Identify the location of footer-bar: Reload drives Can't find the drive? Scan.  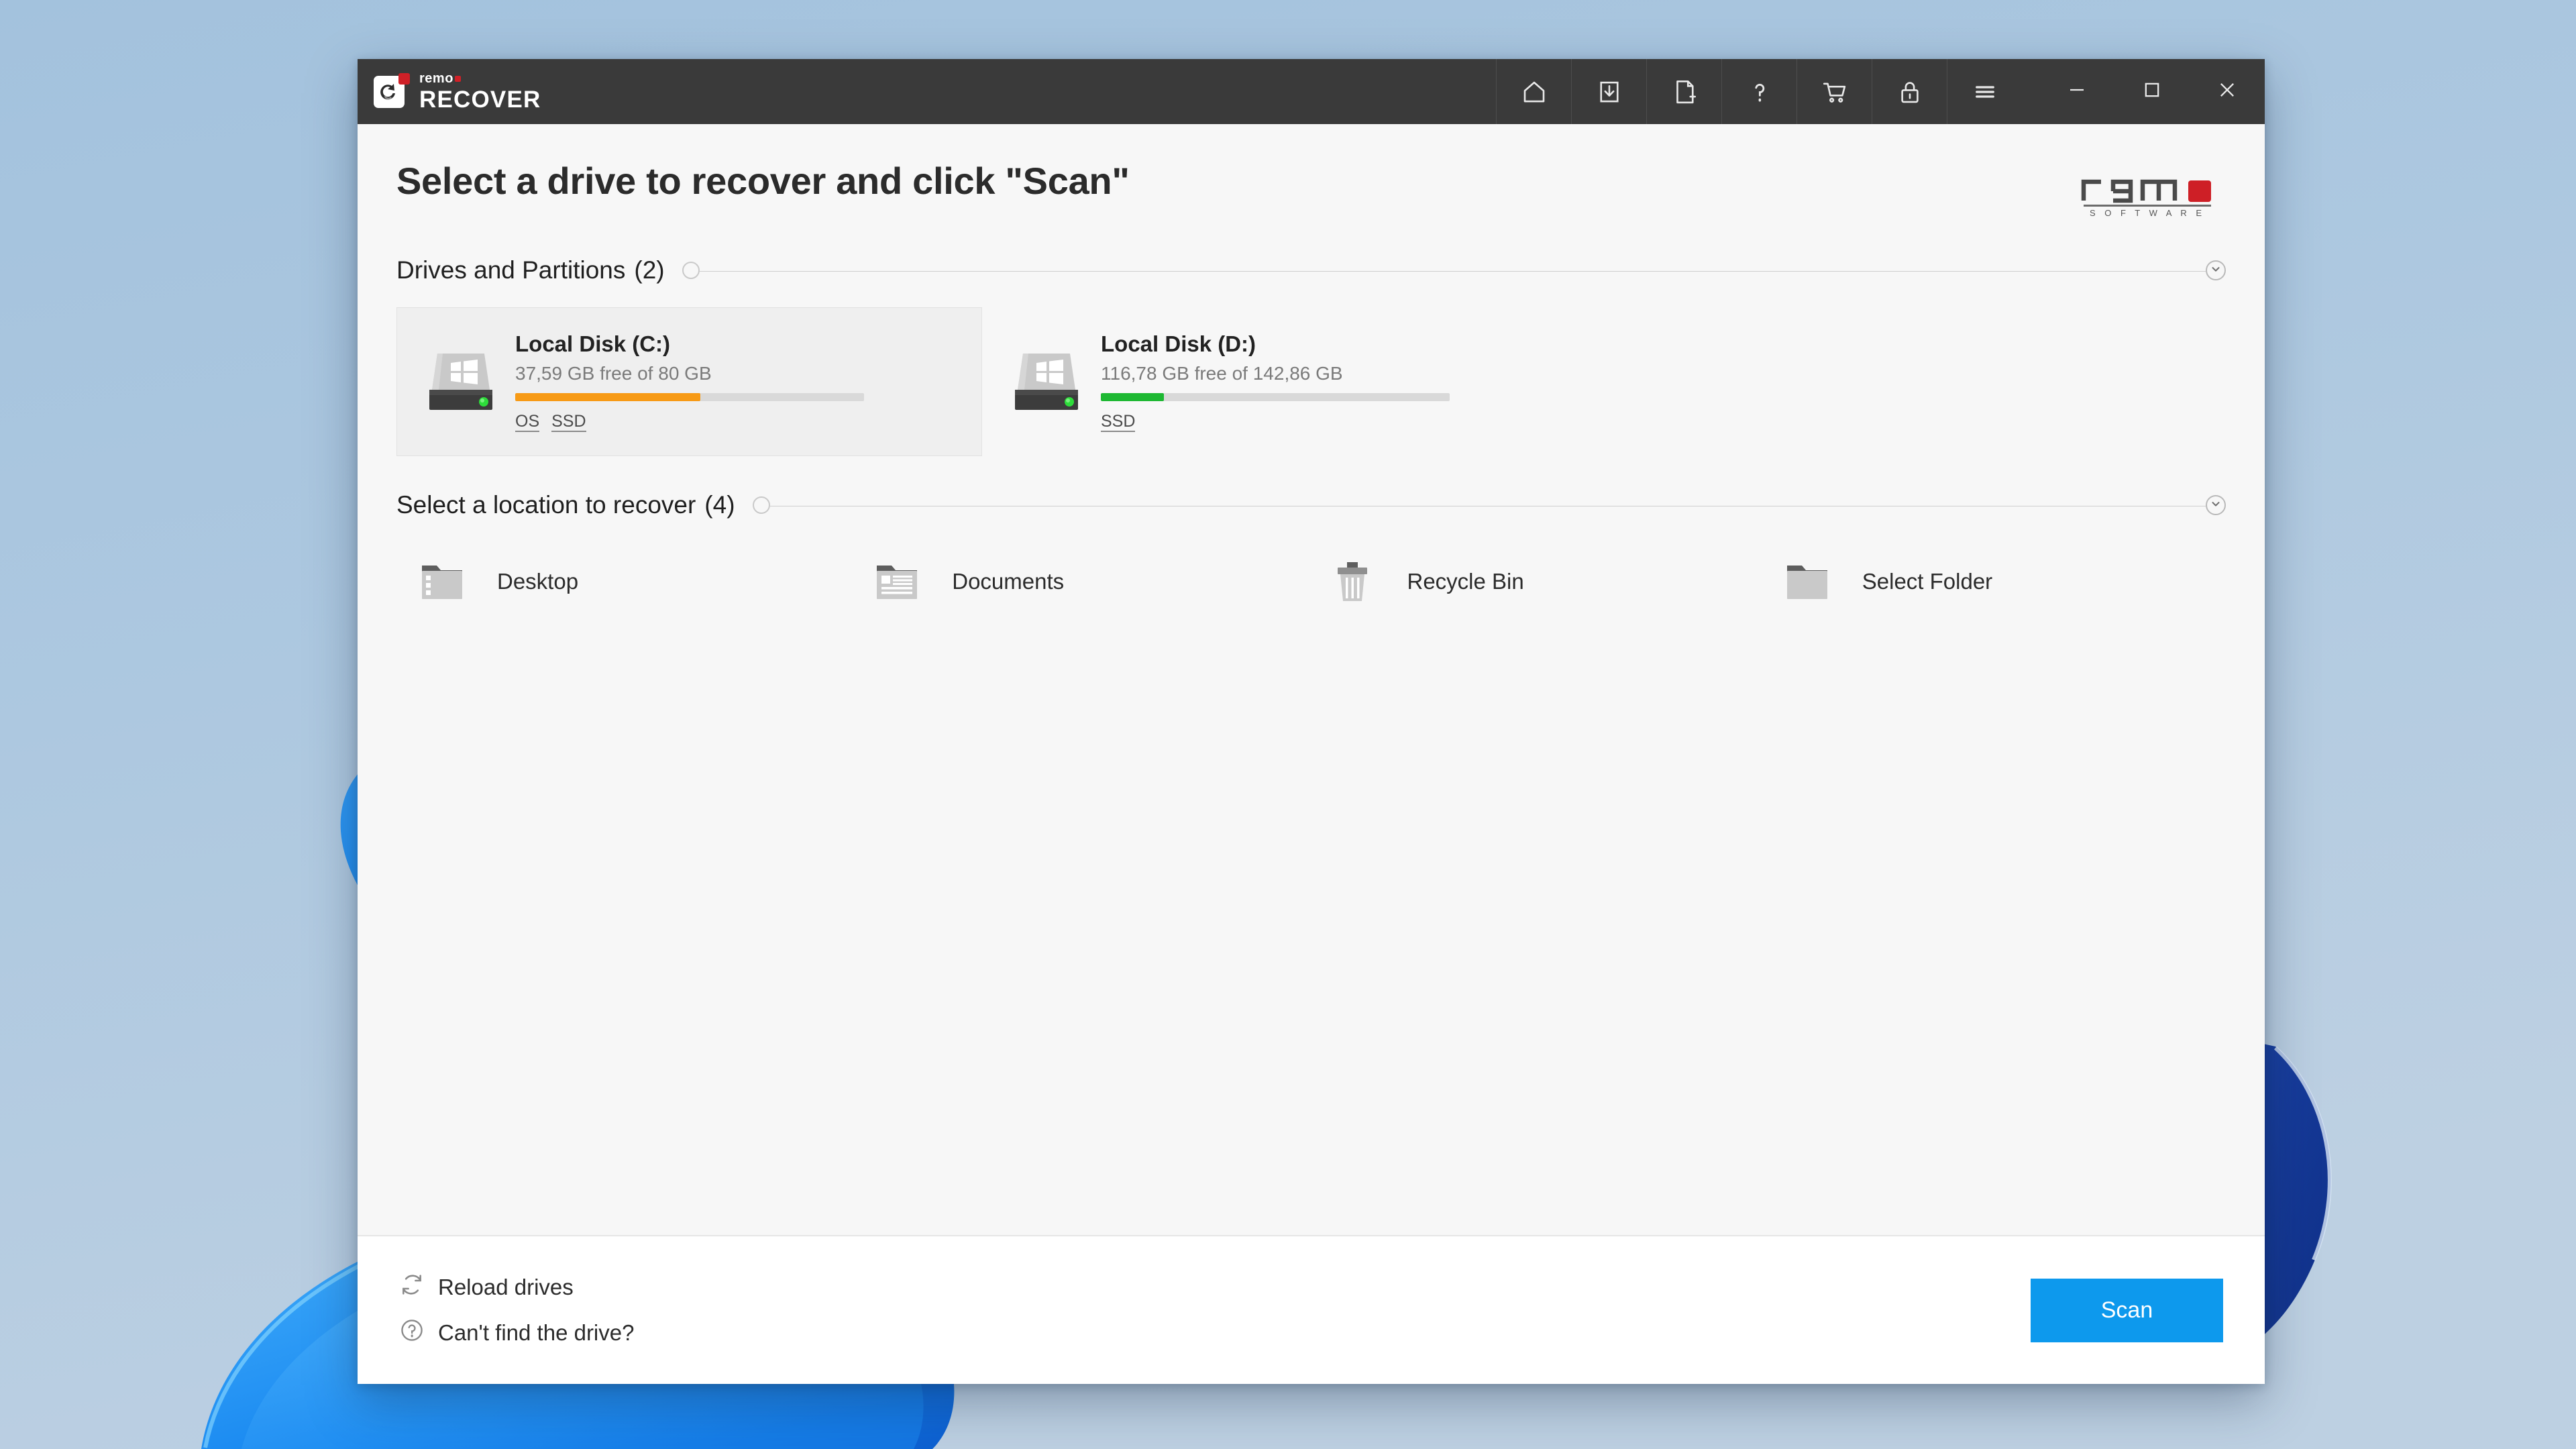
(1311, 1309).